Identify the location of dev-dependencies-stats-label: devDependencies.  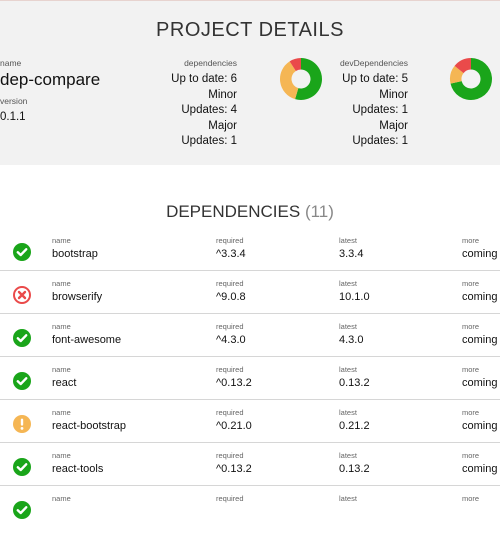
(373, 63).